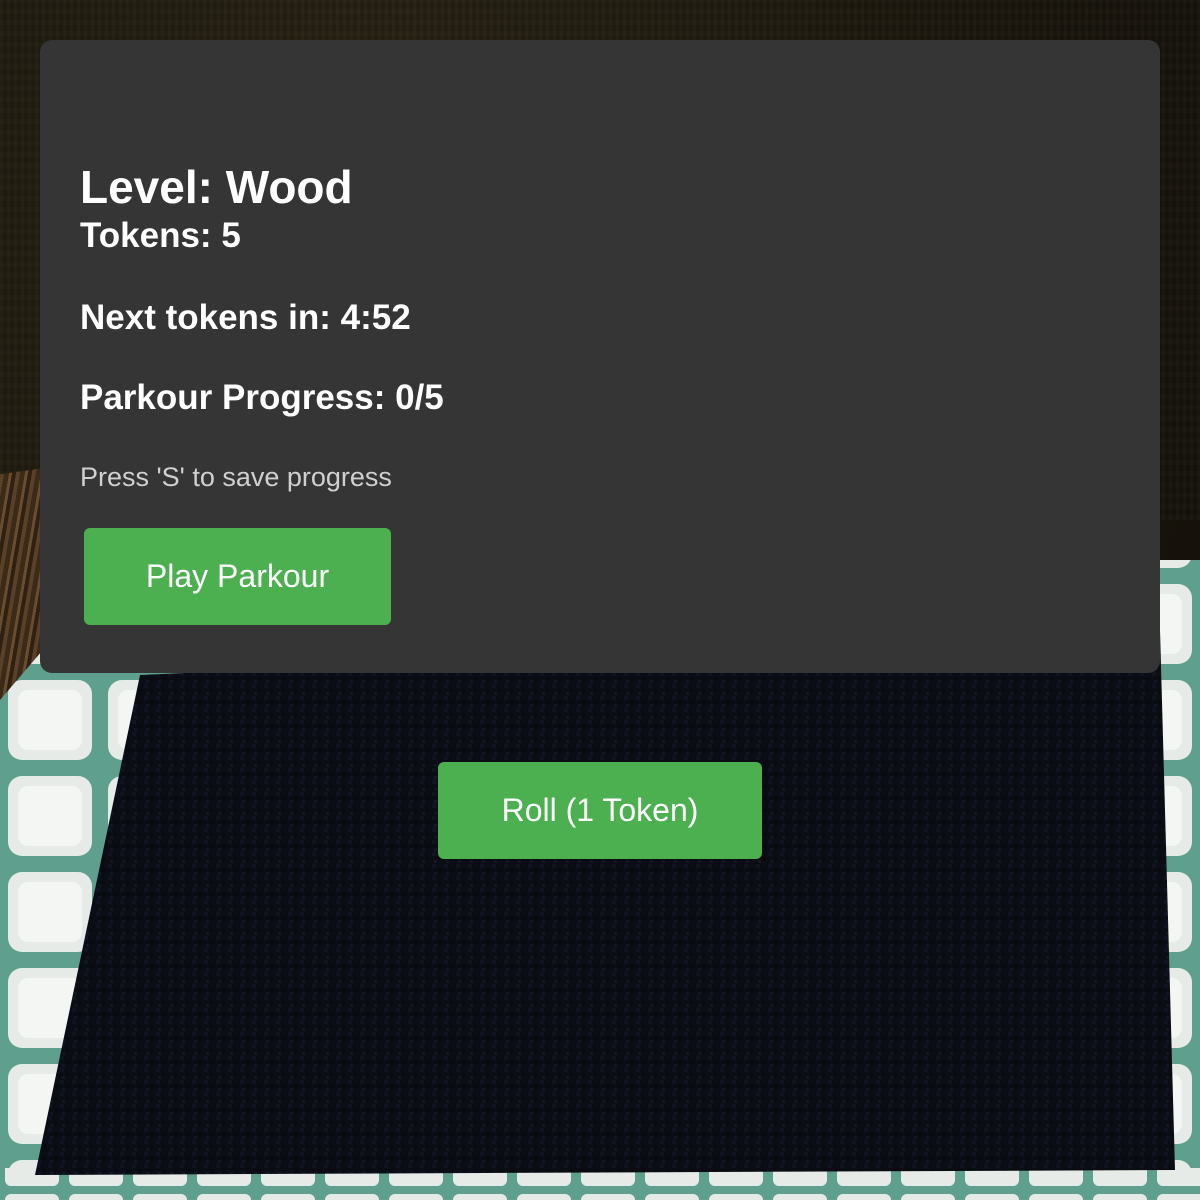  I want to click on save-hint: Press 'S' to save progress, so click(236, 477).